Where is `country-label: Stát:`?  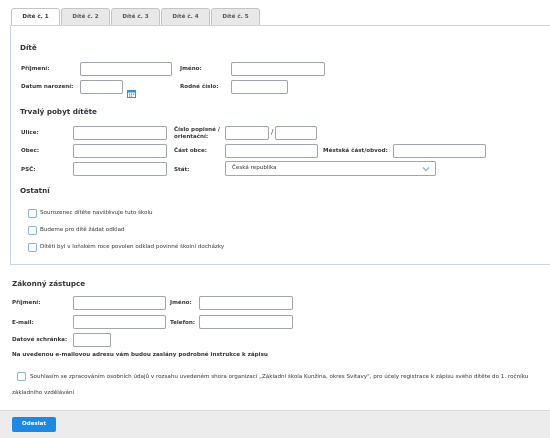 country-label: Stát: is located at coordinates (182, 170).